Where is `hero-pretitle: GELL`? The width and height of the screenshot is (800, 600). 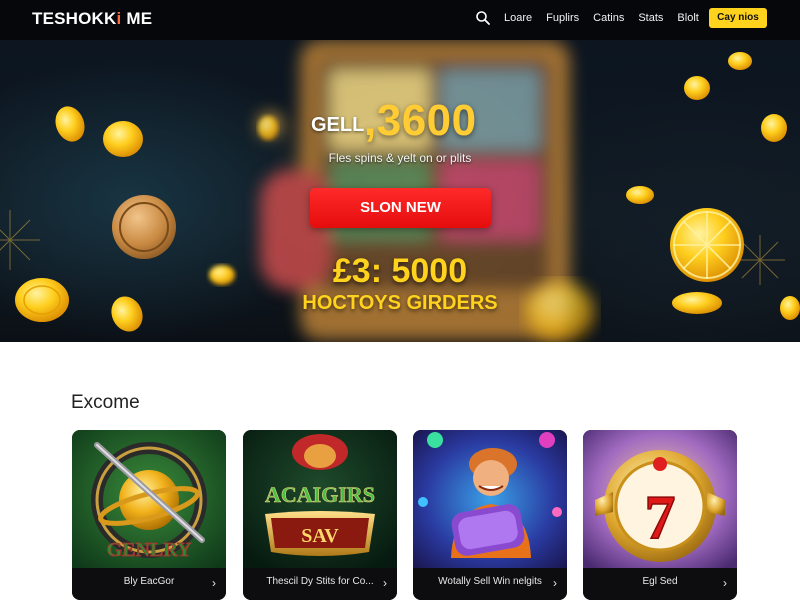 hero-pretitle: GELL is located at coordinates (338, 125).